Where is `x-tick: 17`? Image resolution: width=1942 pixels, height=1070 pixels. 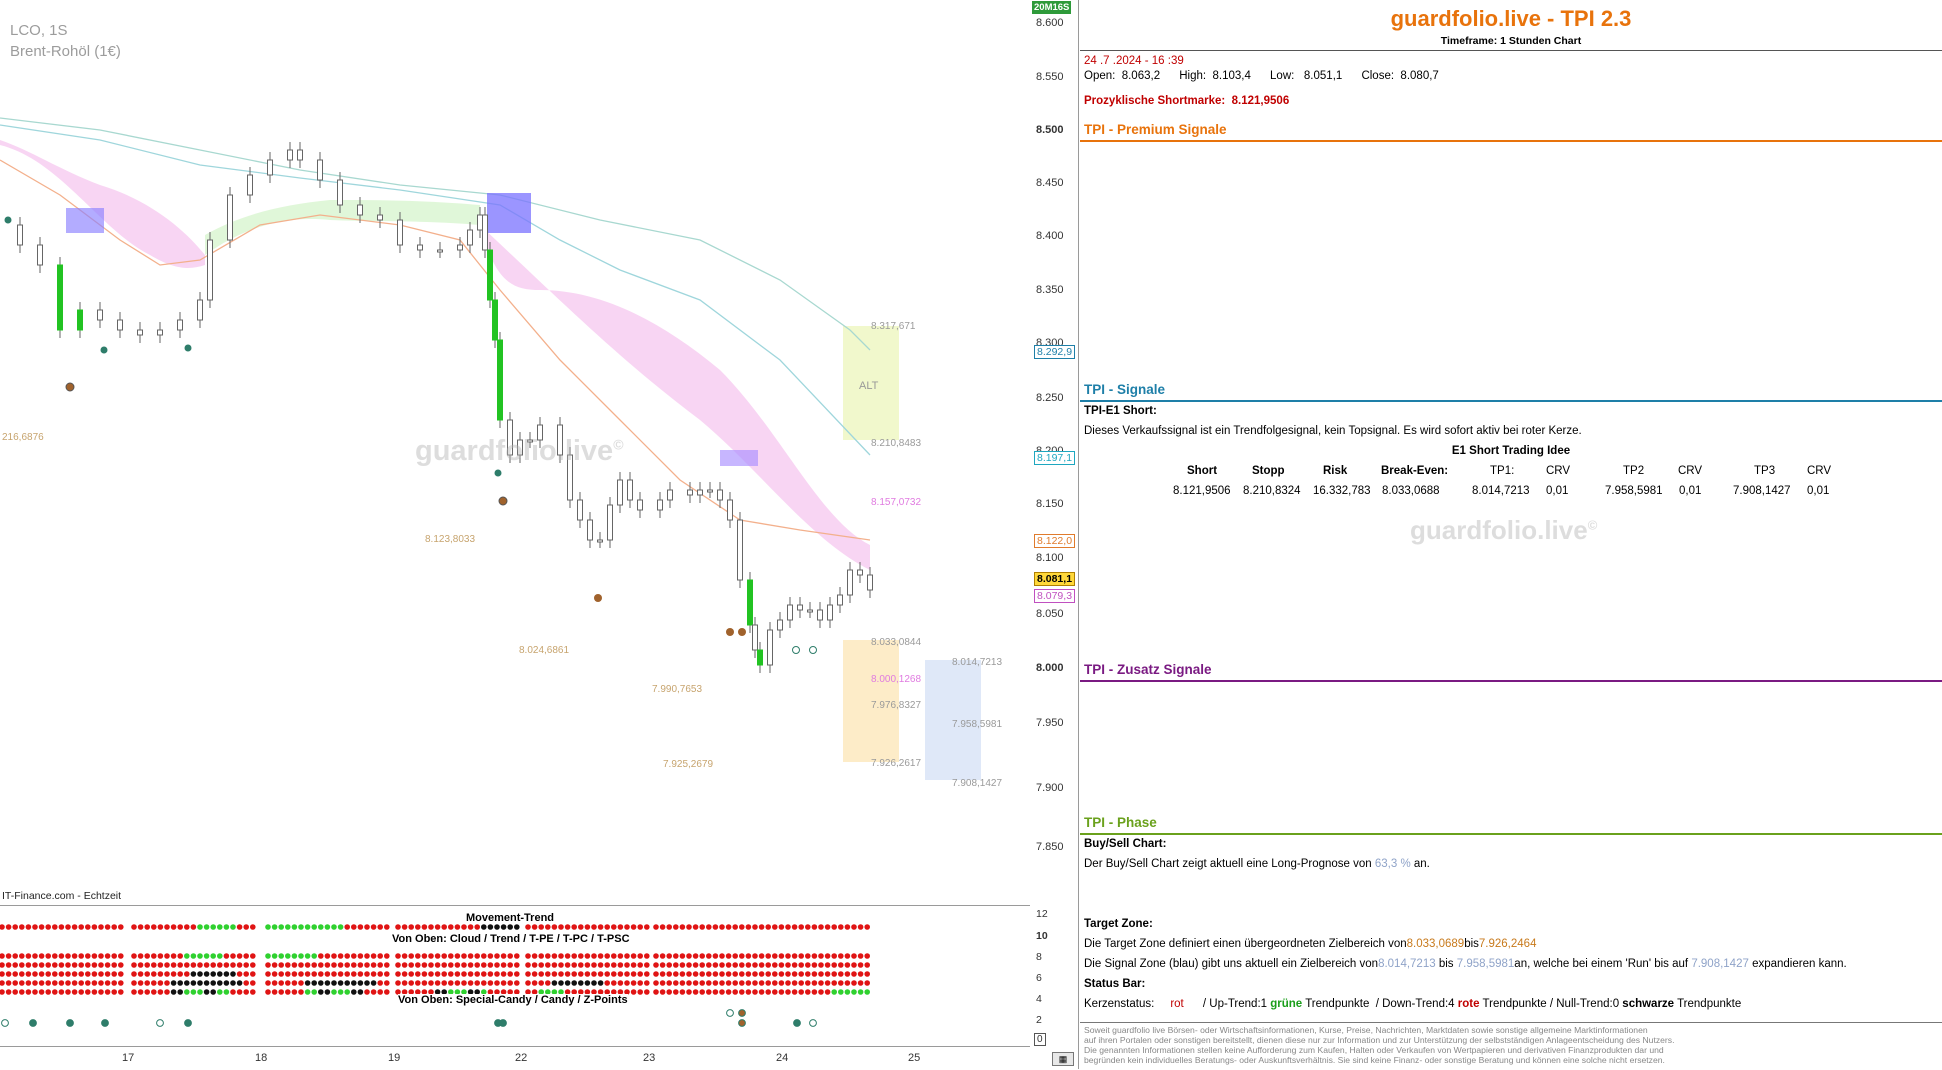
x-tick: 17 is located at coordinates (128, 1058).